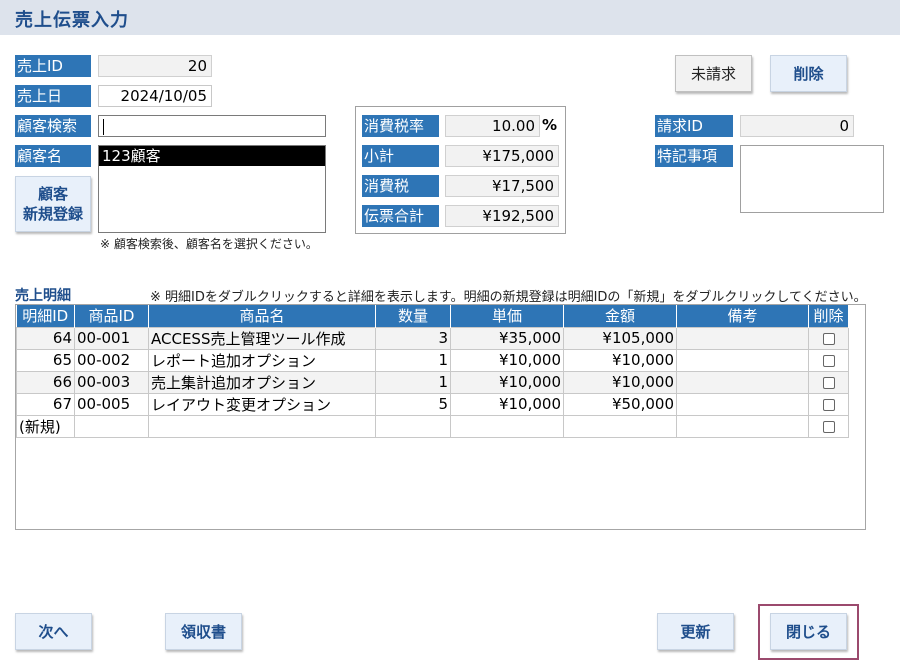  What do you see at coordinates (52, 194) in the screenshot?
I see `new-customer-button-line1: 顧客` at bounding box center [52, 194].